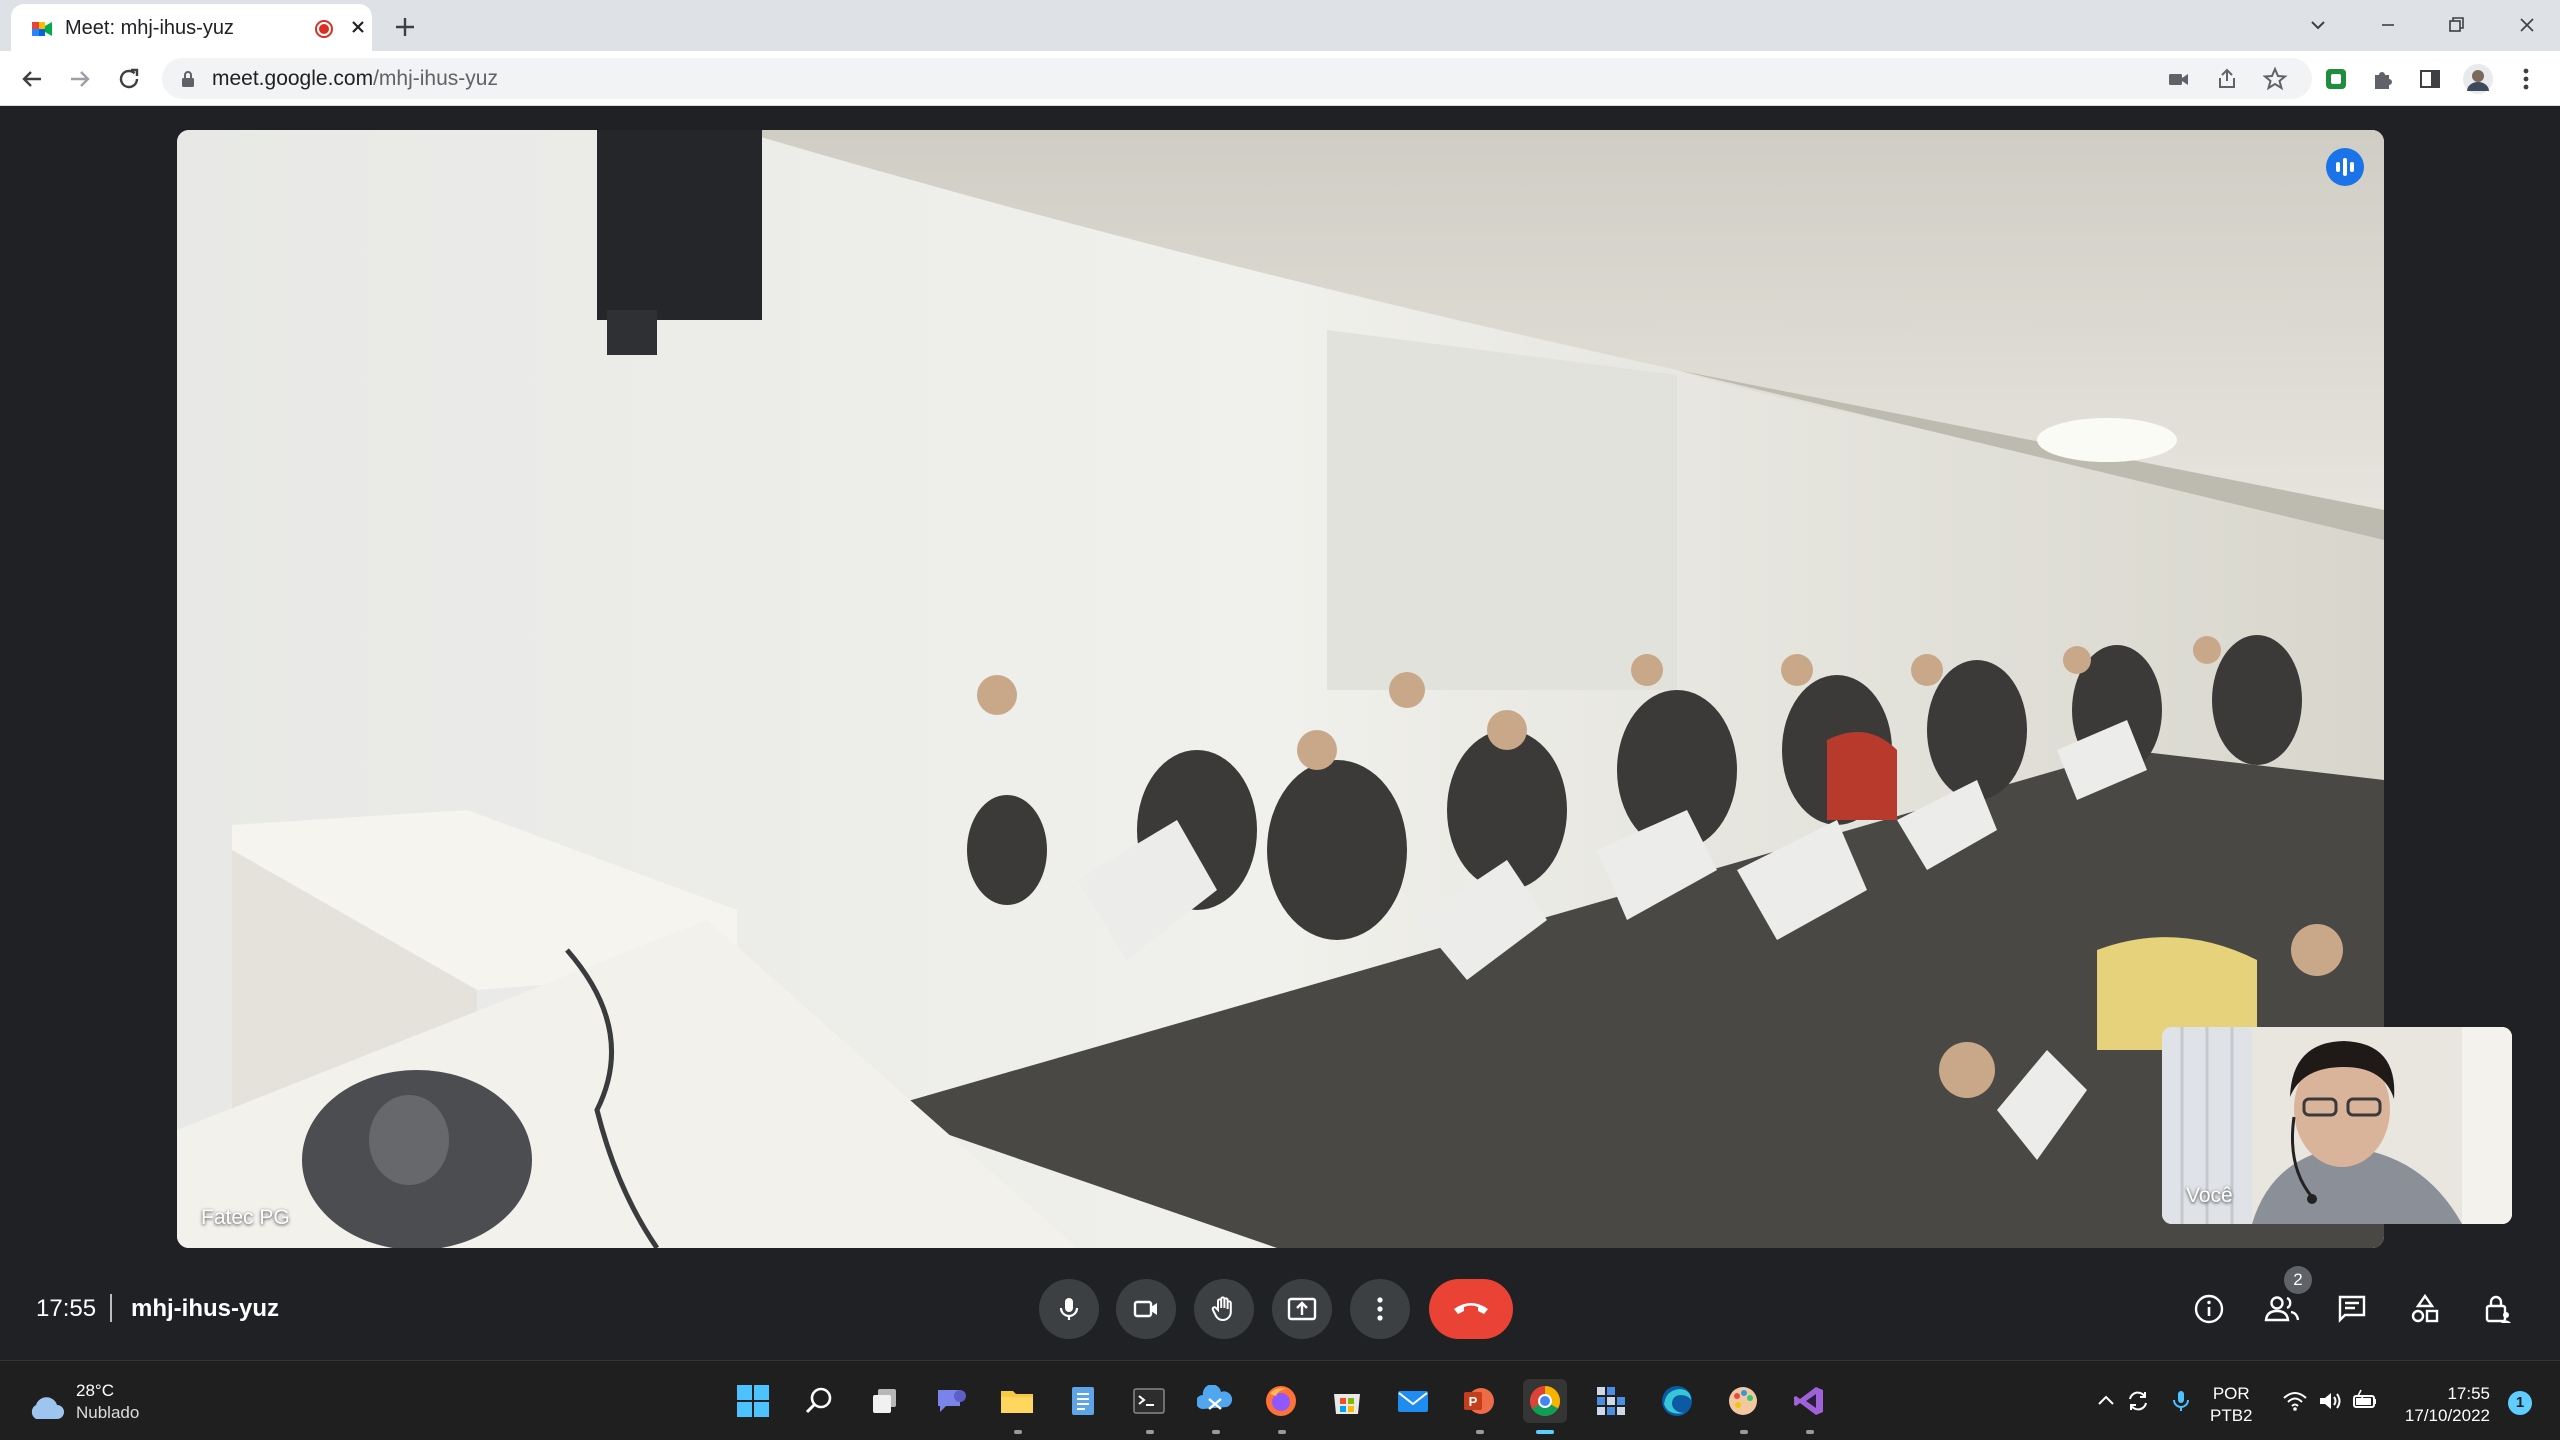 The image size is (2560, 1440). I want to click on taskbar-search, so click(819, 1401).